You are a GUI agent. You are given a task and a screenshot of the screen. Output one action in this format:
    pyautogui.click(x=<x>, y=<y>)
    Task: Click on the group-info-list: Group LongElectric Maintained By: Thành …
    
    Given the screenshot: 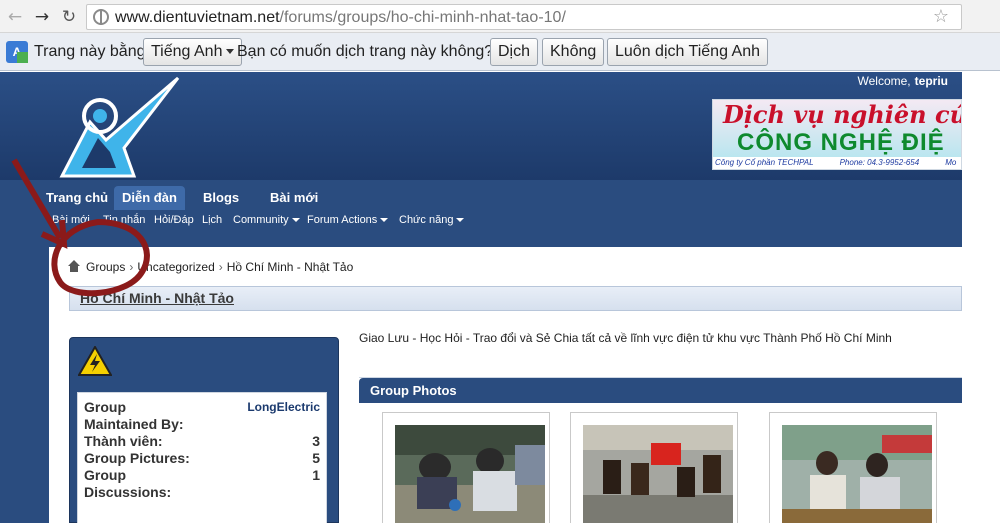 What is the action you would take?
    pyautogui.click(x=202, y=457)
    